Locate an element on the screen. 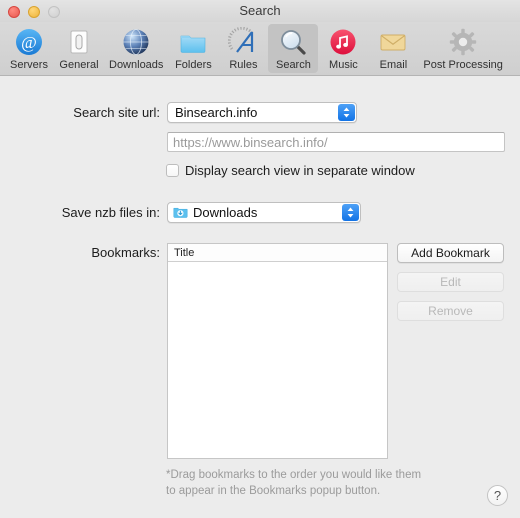  toolbar-label: Post Processing is located at coordinates (463, 65).